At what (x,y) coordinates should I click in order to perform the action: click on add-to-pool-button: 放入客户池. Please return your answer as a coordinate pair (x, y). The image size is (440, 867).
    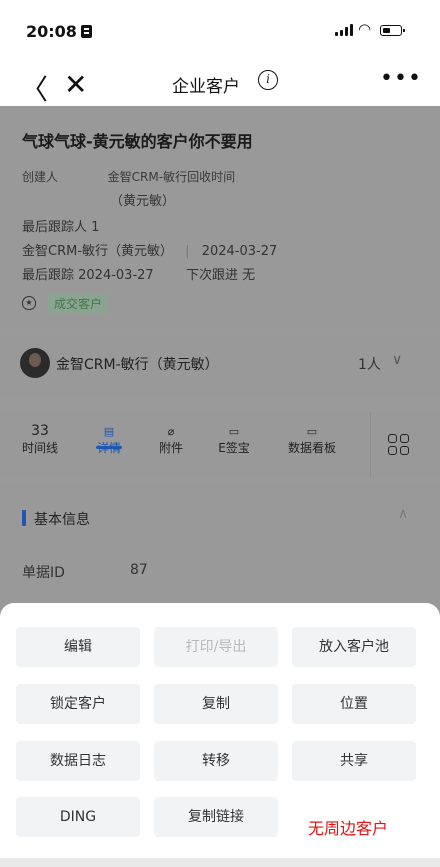
    Looking at the image, I should click on (354, 647).